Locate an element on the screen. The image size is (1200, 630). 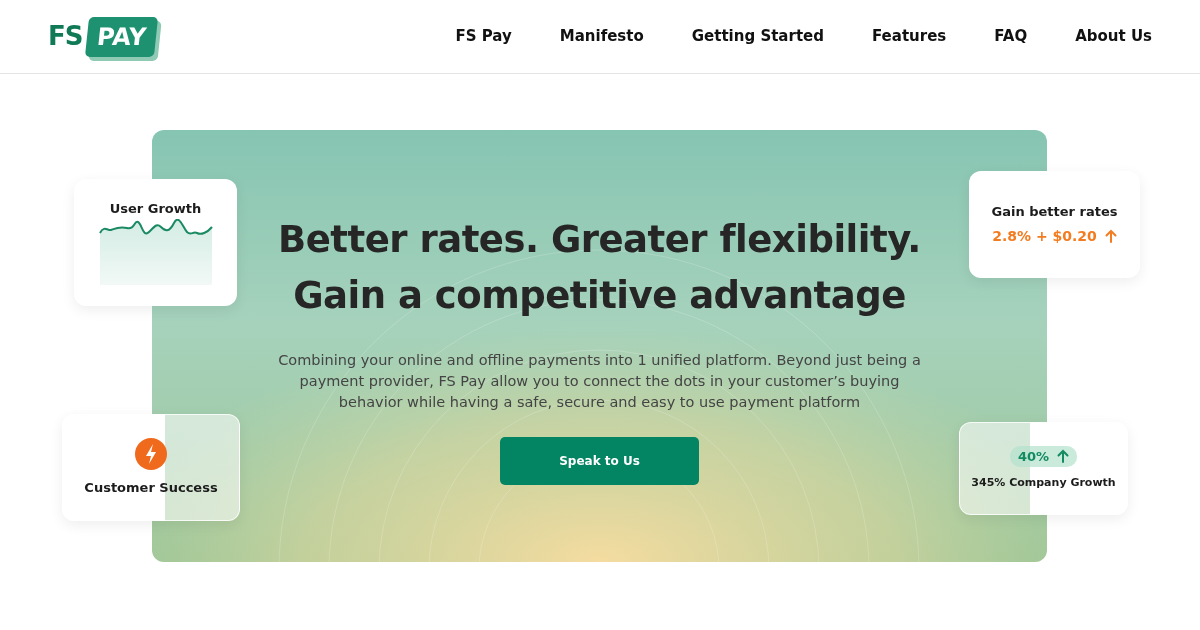
rate-value: 2.8% + $0.20 is located at coordinates (1044, 236).